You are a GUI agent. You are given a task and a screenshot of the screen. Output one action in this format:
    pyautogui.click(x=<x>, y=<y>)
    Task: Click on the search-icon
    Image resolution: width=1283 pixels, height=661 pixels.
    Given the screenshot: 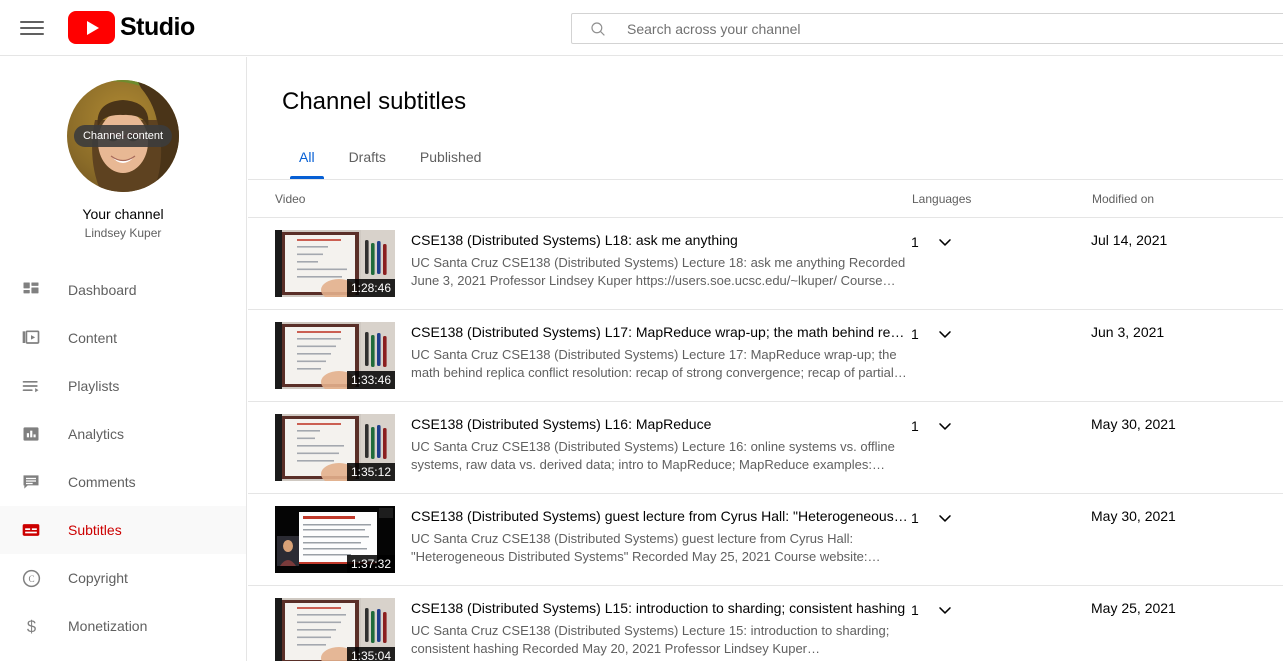 What is the action you would take?
    pyautogui.click(x=598, y=28)
    